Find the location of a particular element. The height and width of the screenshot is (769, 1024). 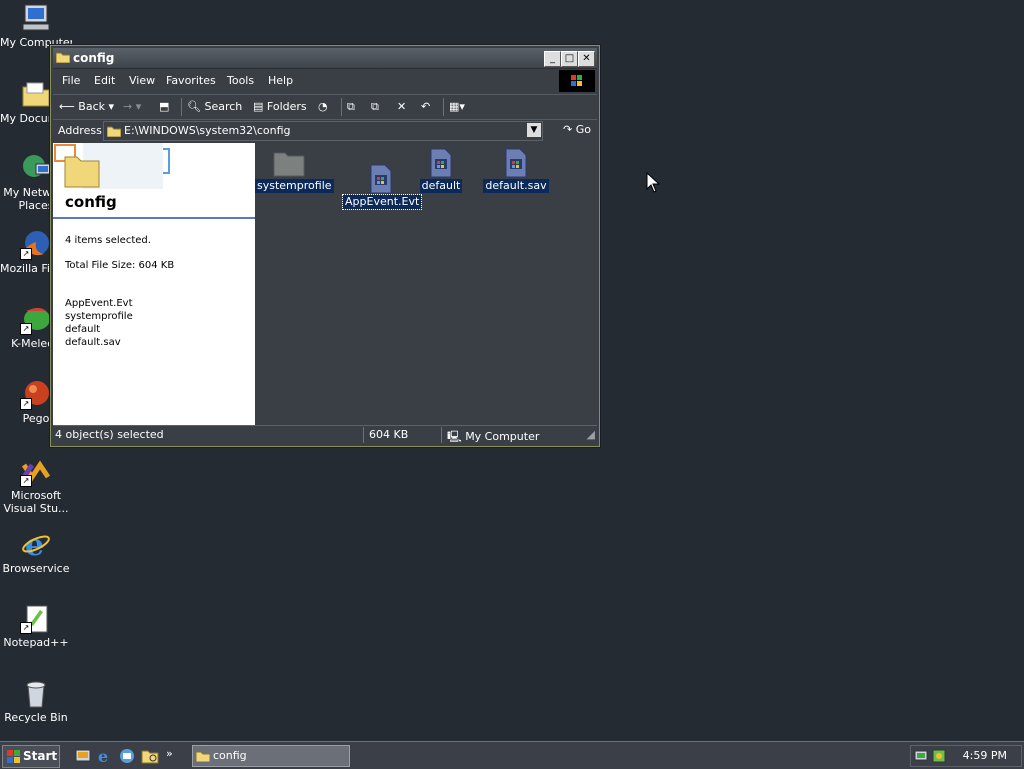

go-button: ↷ Go is located at coordinates (577, 129).